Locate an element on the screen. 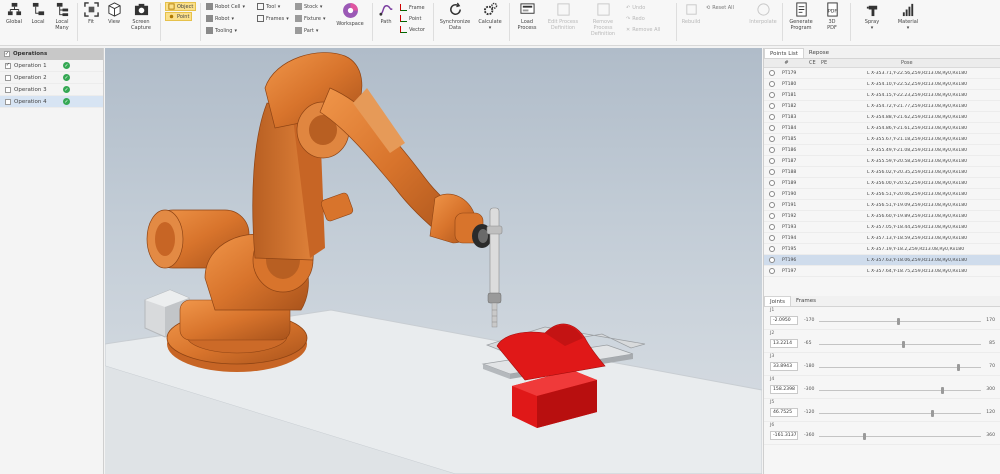  generate-program-button: Generate Program is located at coordinates (801, 16).